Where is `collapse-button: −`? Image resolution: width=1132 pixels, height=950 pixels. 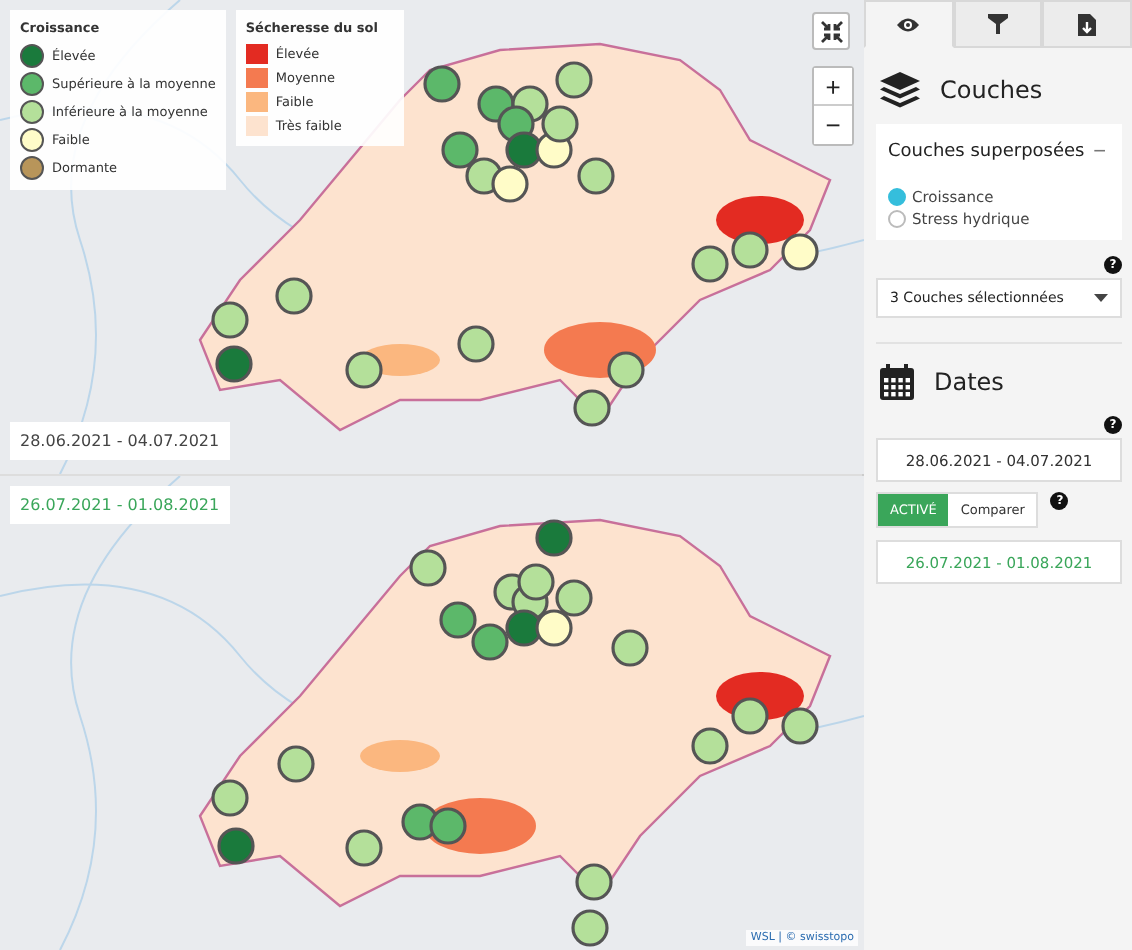
collapse-button: − is located at coordinates (1099, 152).